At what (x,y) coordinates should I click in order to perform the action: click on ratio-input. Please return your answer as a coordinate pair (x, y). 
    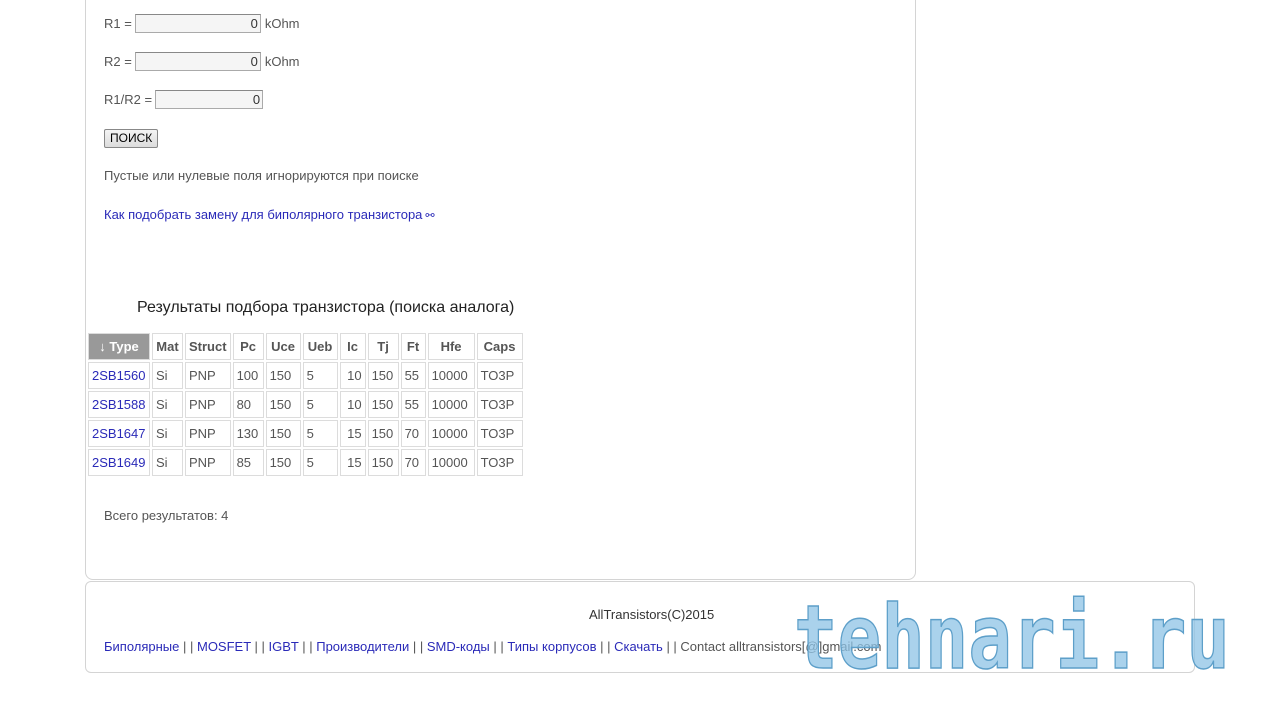
    Looking at the image, I should click on (209, 99).